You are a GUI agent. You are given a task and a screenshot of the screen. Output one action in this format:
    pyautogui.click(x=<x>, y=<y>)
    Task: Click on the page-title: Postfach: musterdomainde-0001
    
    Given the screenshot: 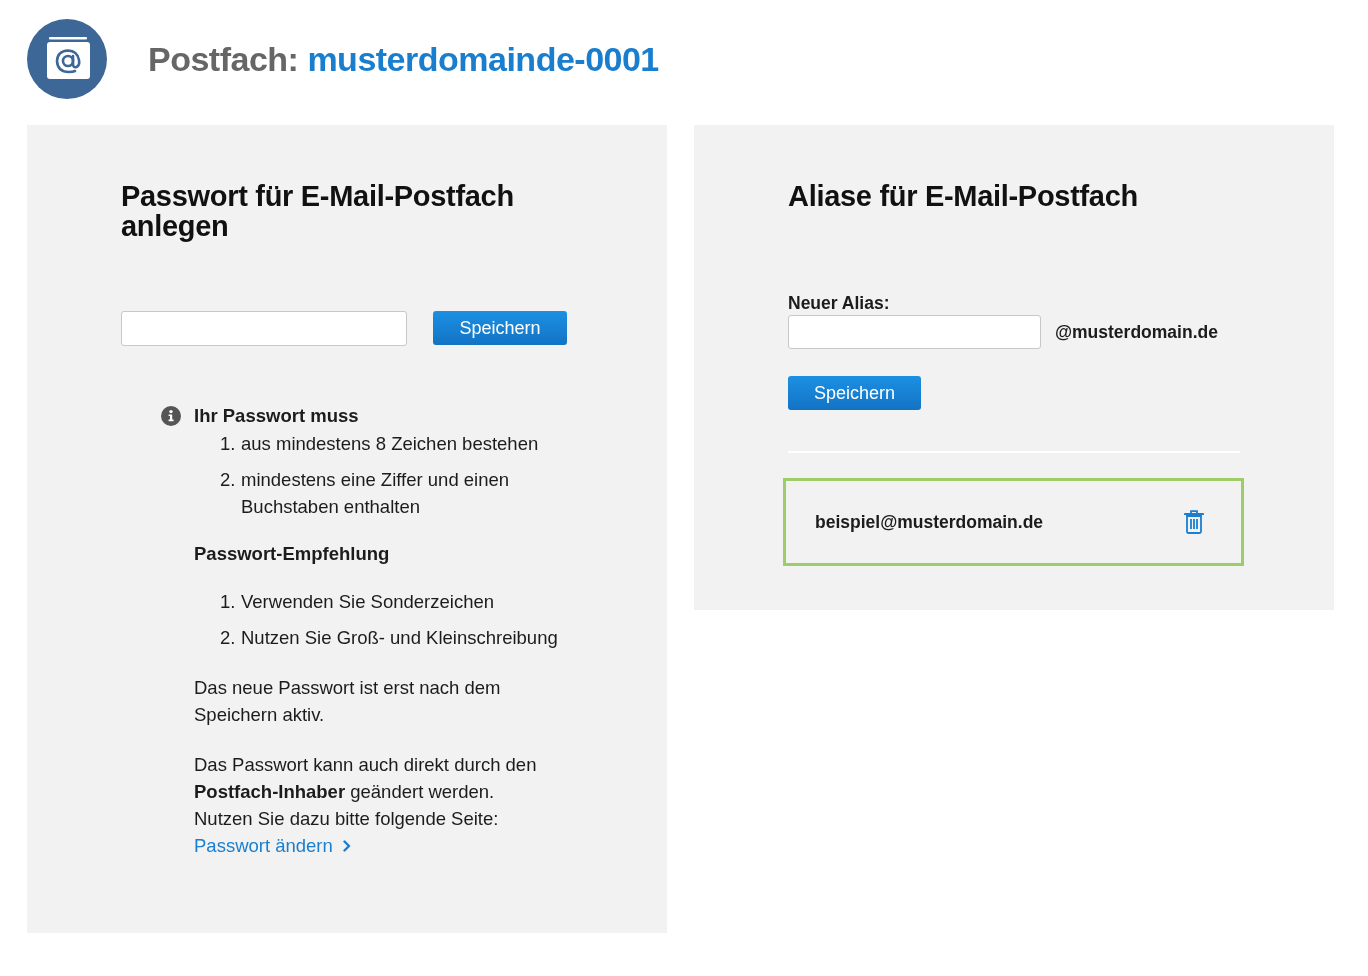 What is the action you would take?
    pyautogui.click(x=403, y=59)
    